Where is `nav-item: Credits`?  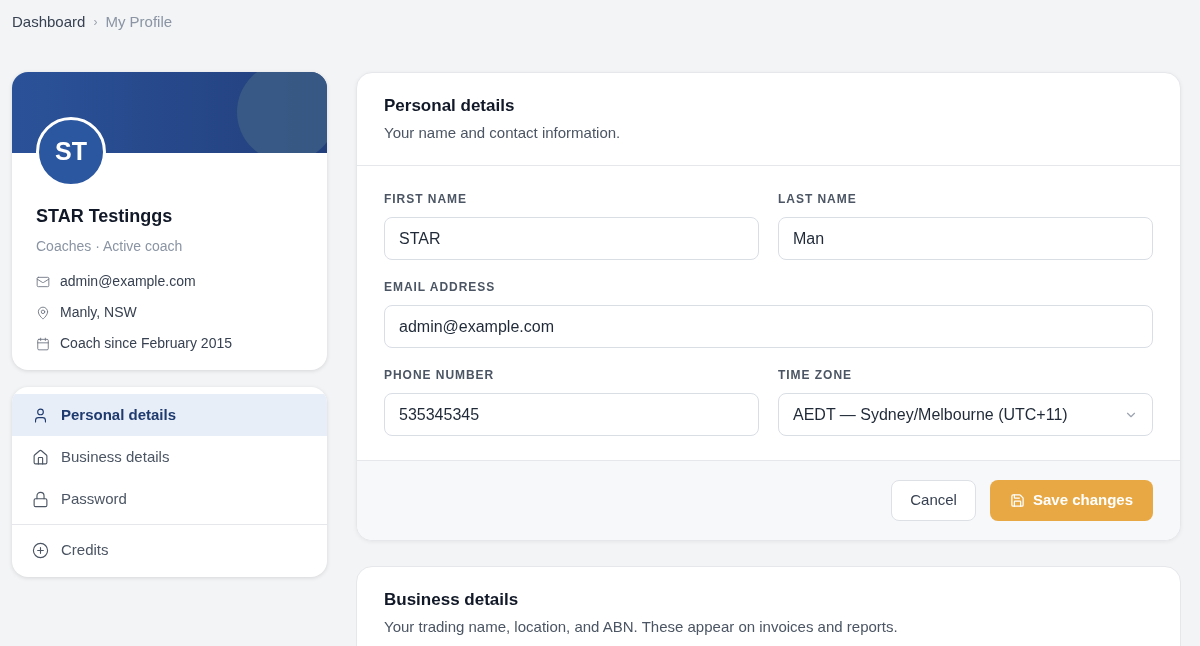
nav-item: Credits is located at coordinates (169, 550).